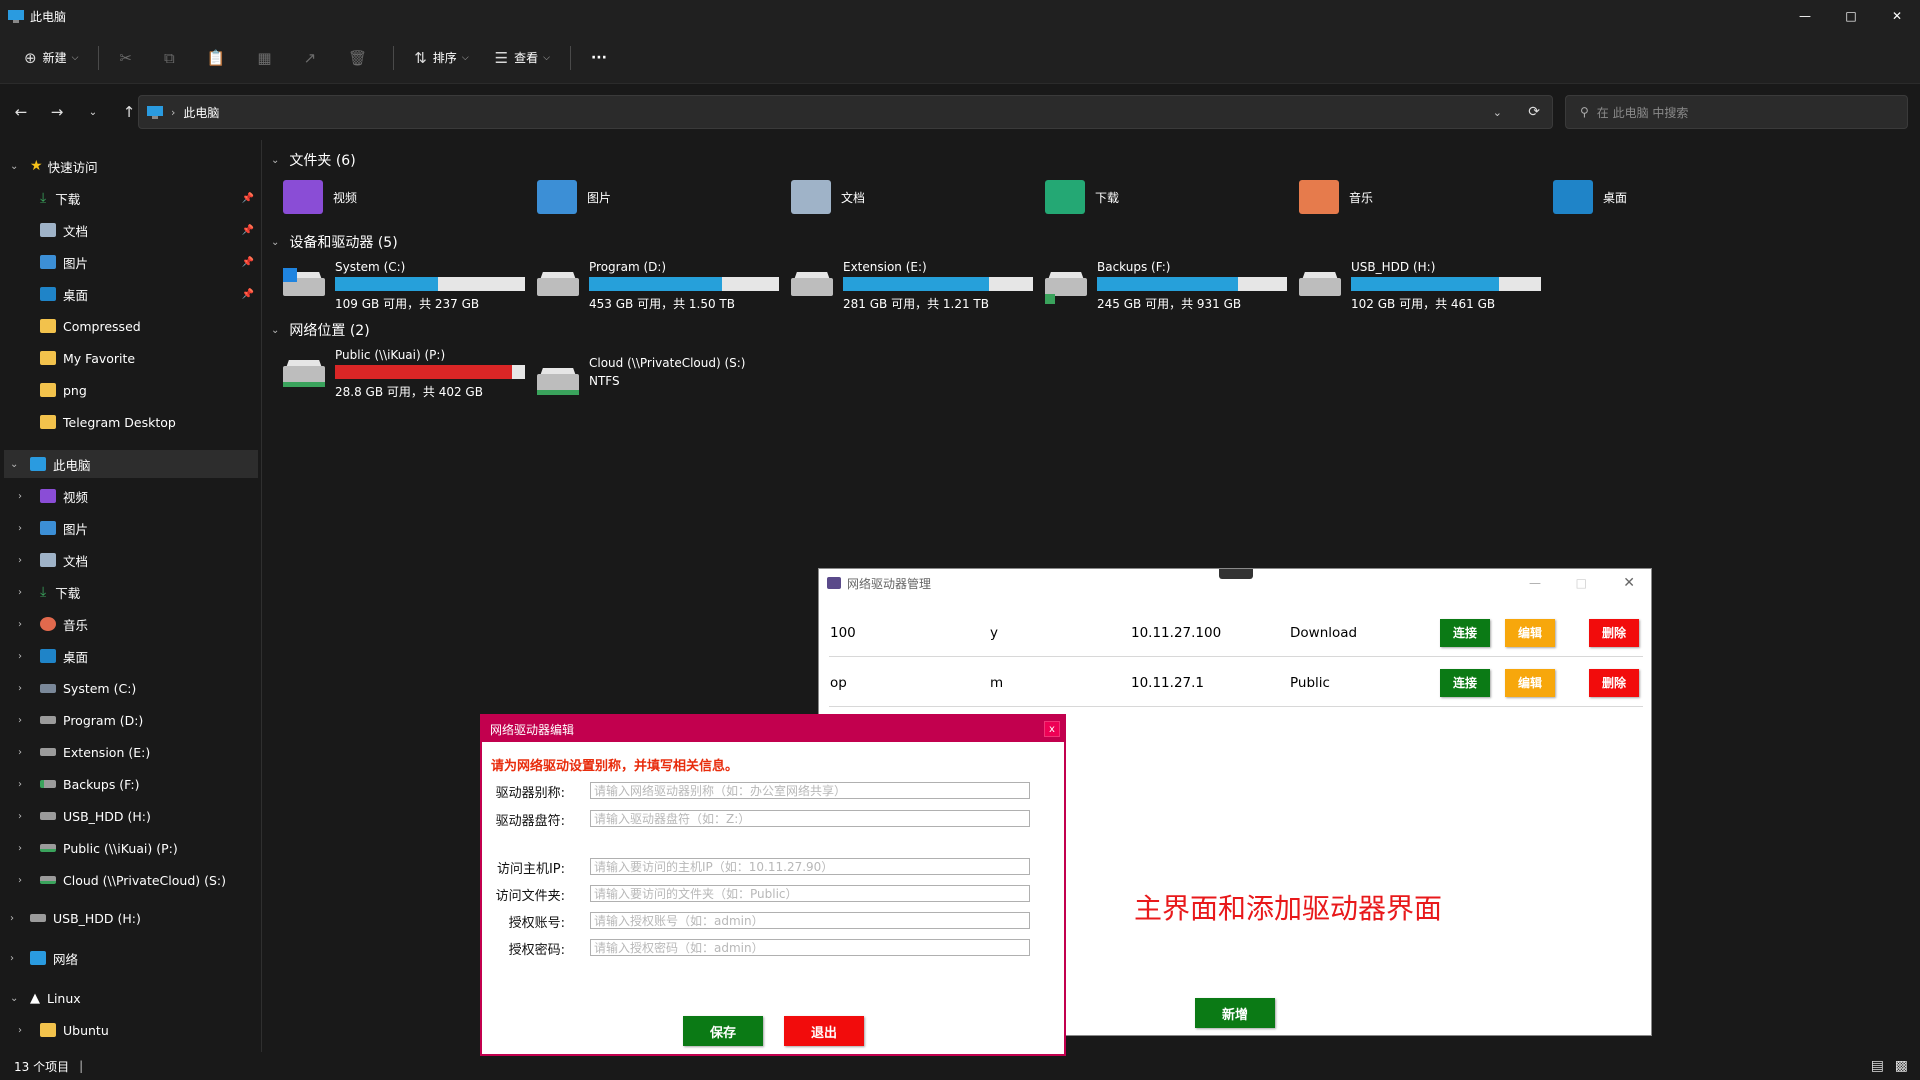 The width and height of the screenshot is (1920, 1080). What do you see at coordinates (201, 112) in the screenshot?
I see `address-path: 此电脑` at bounding box center [201, 112].